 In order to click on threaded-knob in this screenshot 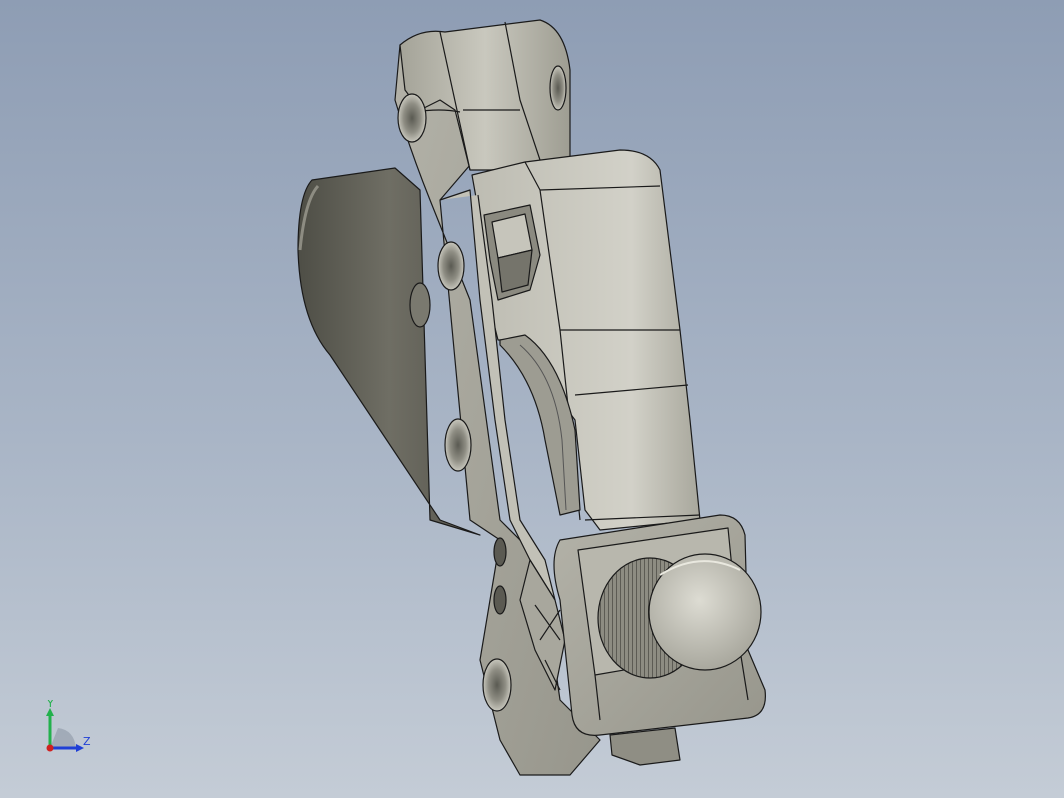, I will do `click(679, 616)`.